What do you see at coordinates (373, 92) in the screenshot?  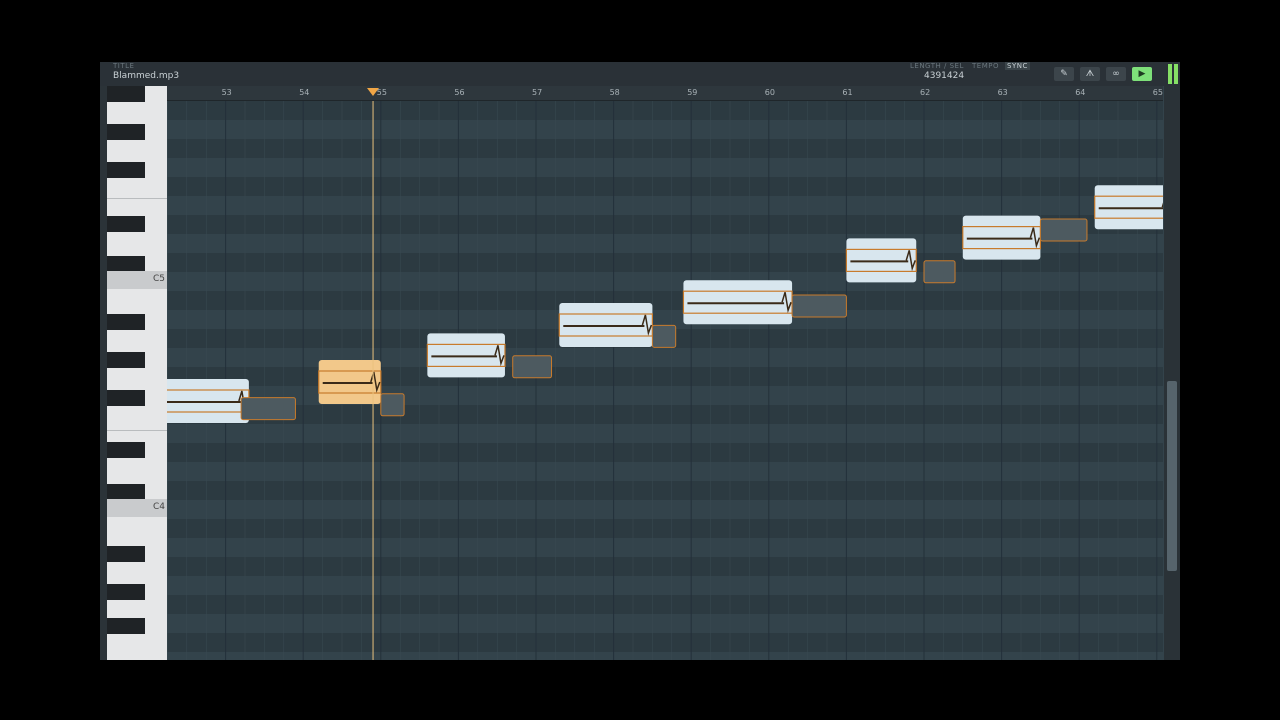 I see `playhead-marker` at bounding box center [373, 92].